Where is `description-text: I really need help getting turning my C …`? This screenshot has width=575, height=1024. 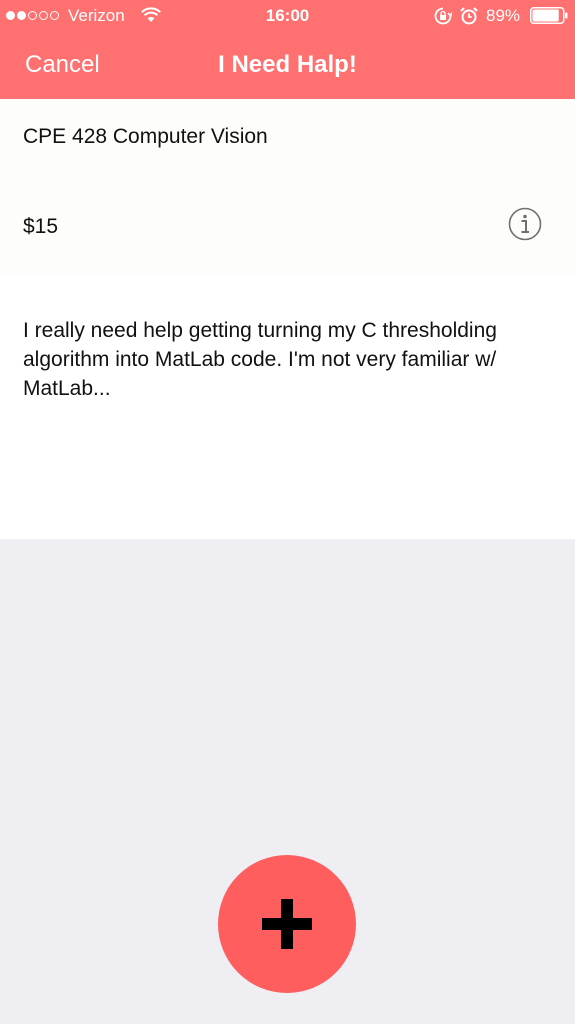
description-text: I really need help getting turning my C … is located at coordinates (260, 359).